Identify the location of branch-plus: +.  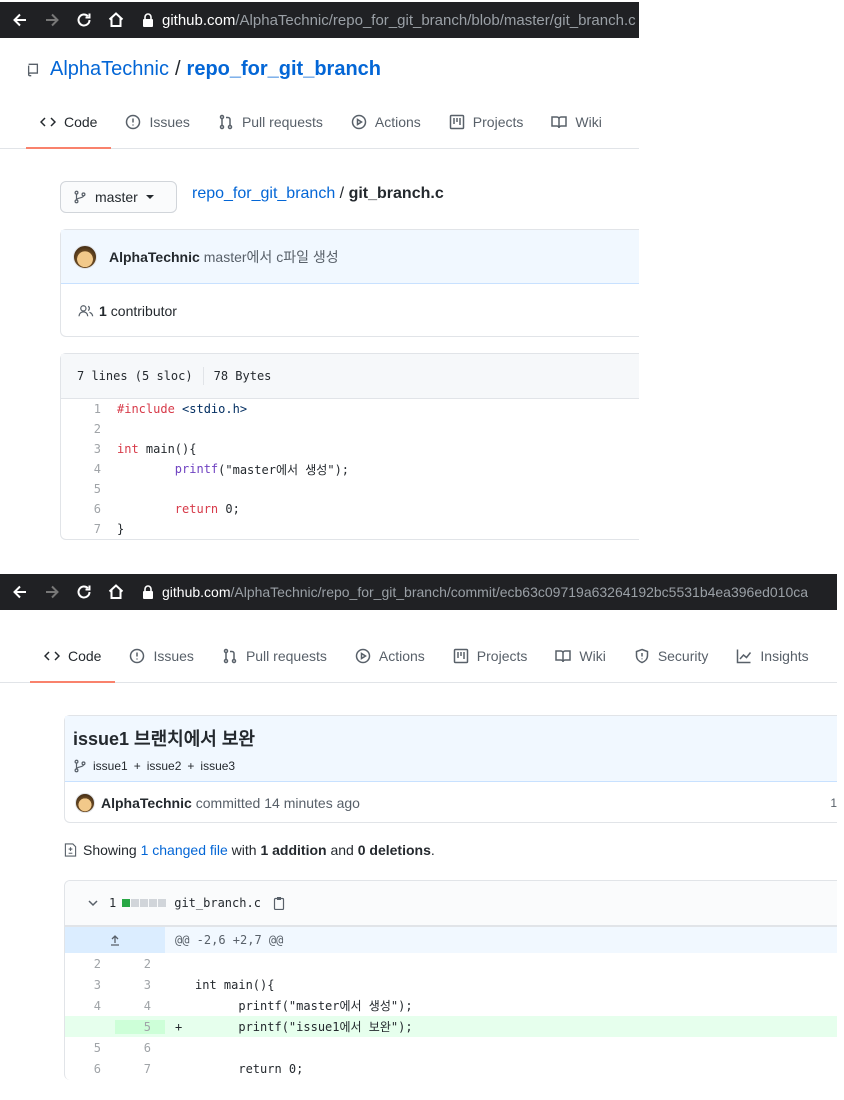
(191, 766).